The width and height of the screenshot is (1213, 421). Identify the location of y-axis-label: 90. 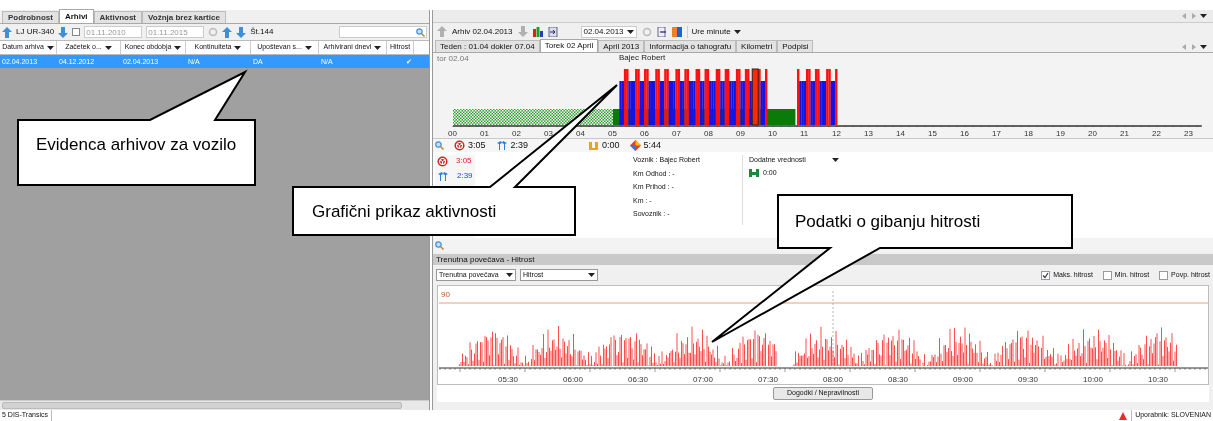
(445, 294).